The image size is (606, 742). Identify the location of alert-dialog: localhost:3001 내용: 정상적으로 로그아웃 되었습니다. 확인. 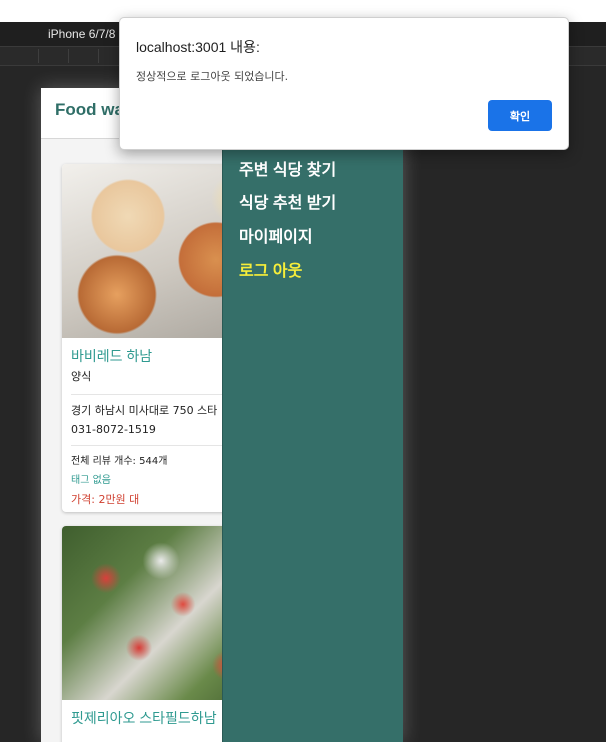
(344, 83).